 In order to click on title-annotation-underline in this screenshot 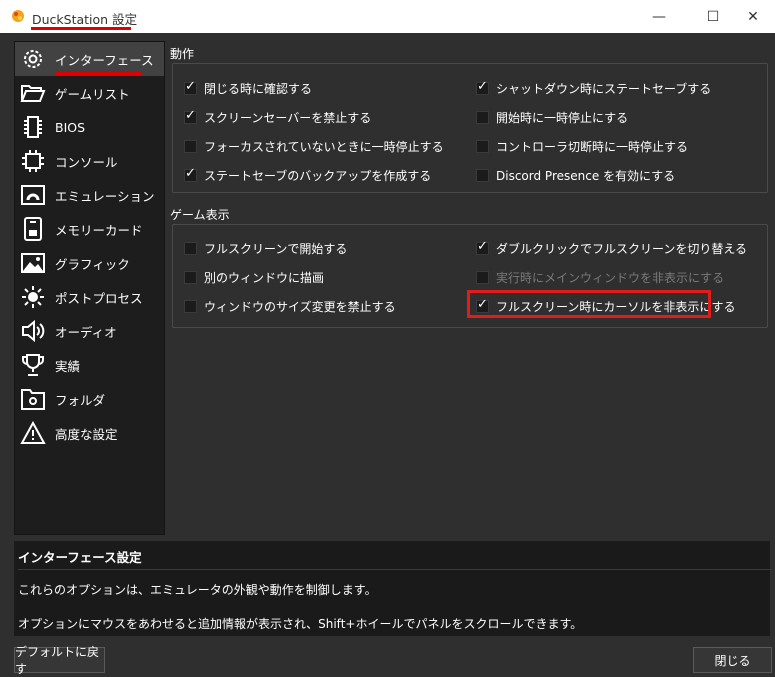, I will do `click(81, 28)`.